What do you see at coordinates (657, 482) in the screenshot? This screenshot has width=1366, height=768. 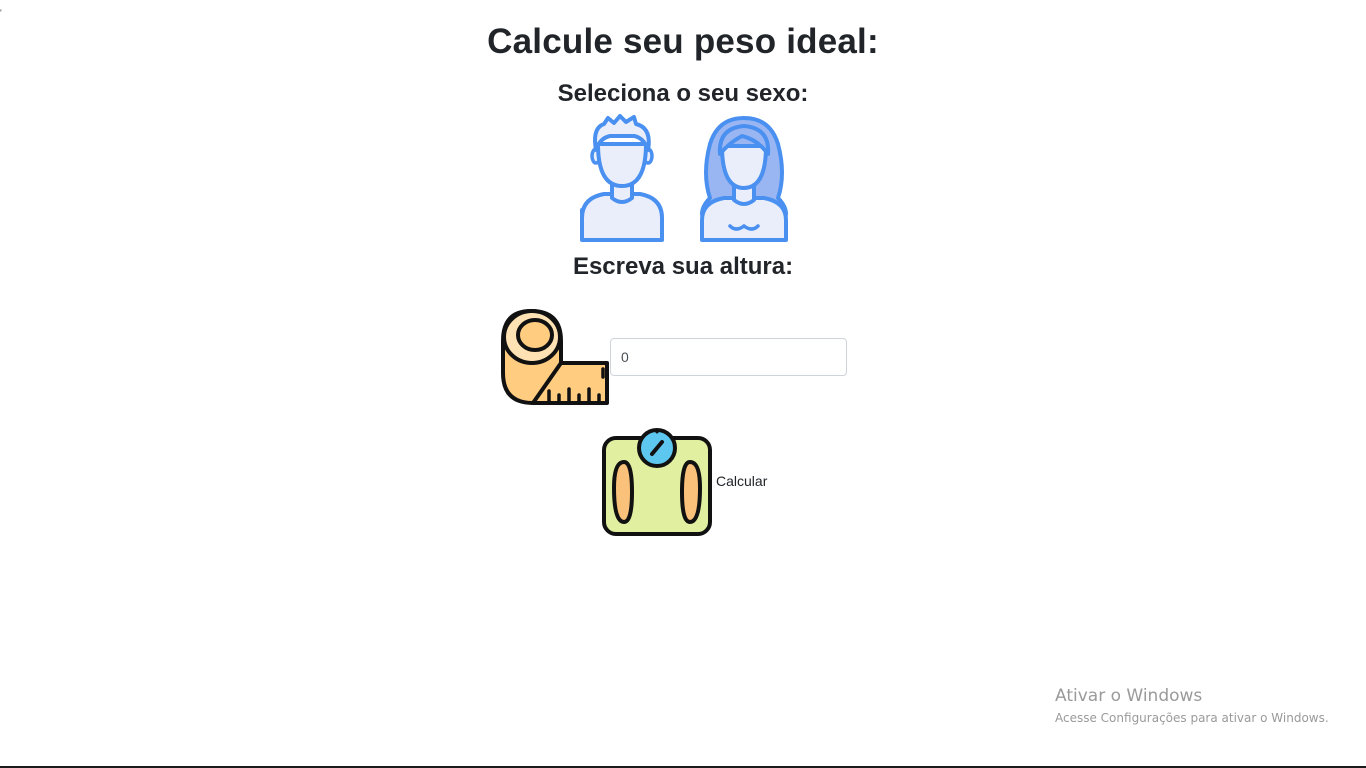 I see `bathroom-scale-icon` at bounding box center [657, 482].